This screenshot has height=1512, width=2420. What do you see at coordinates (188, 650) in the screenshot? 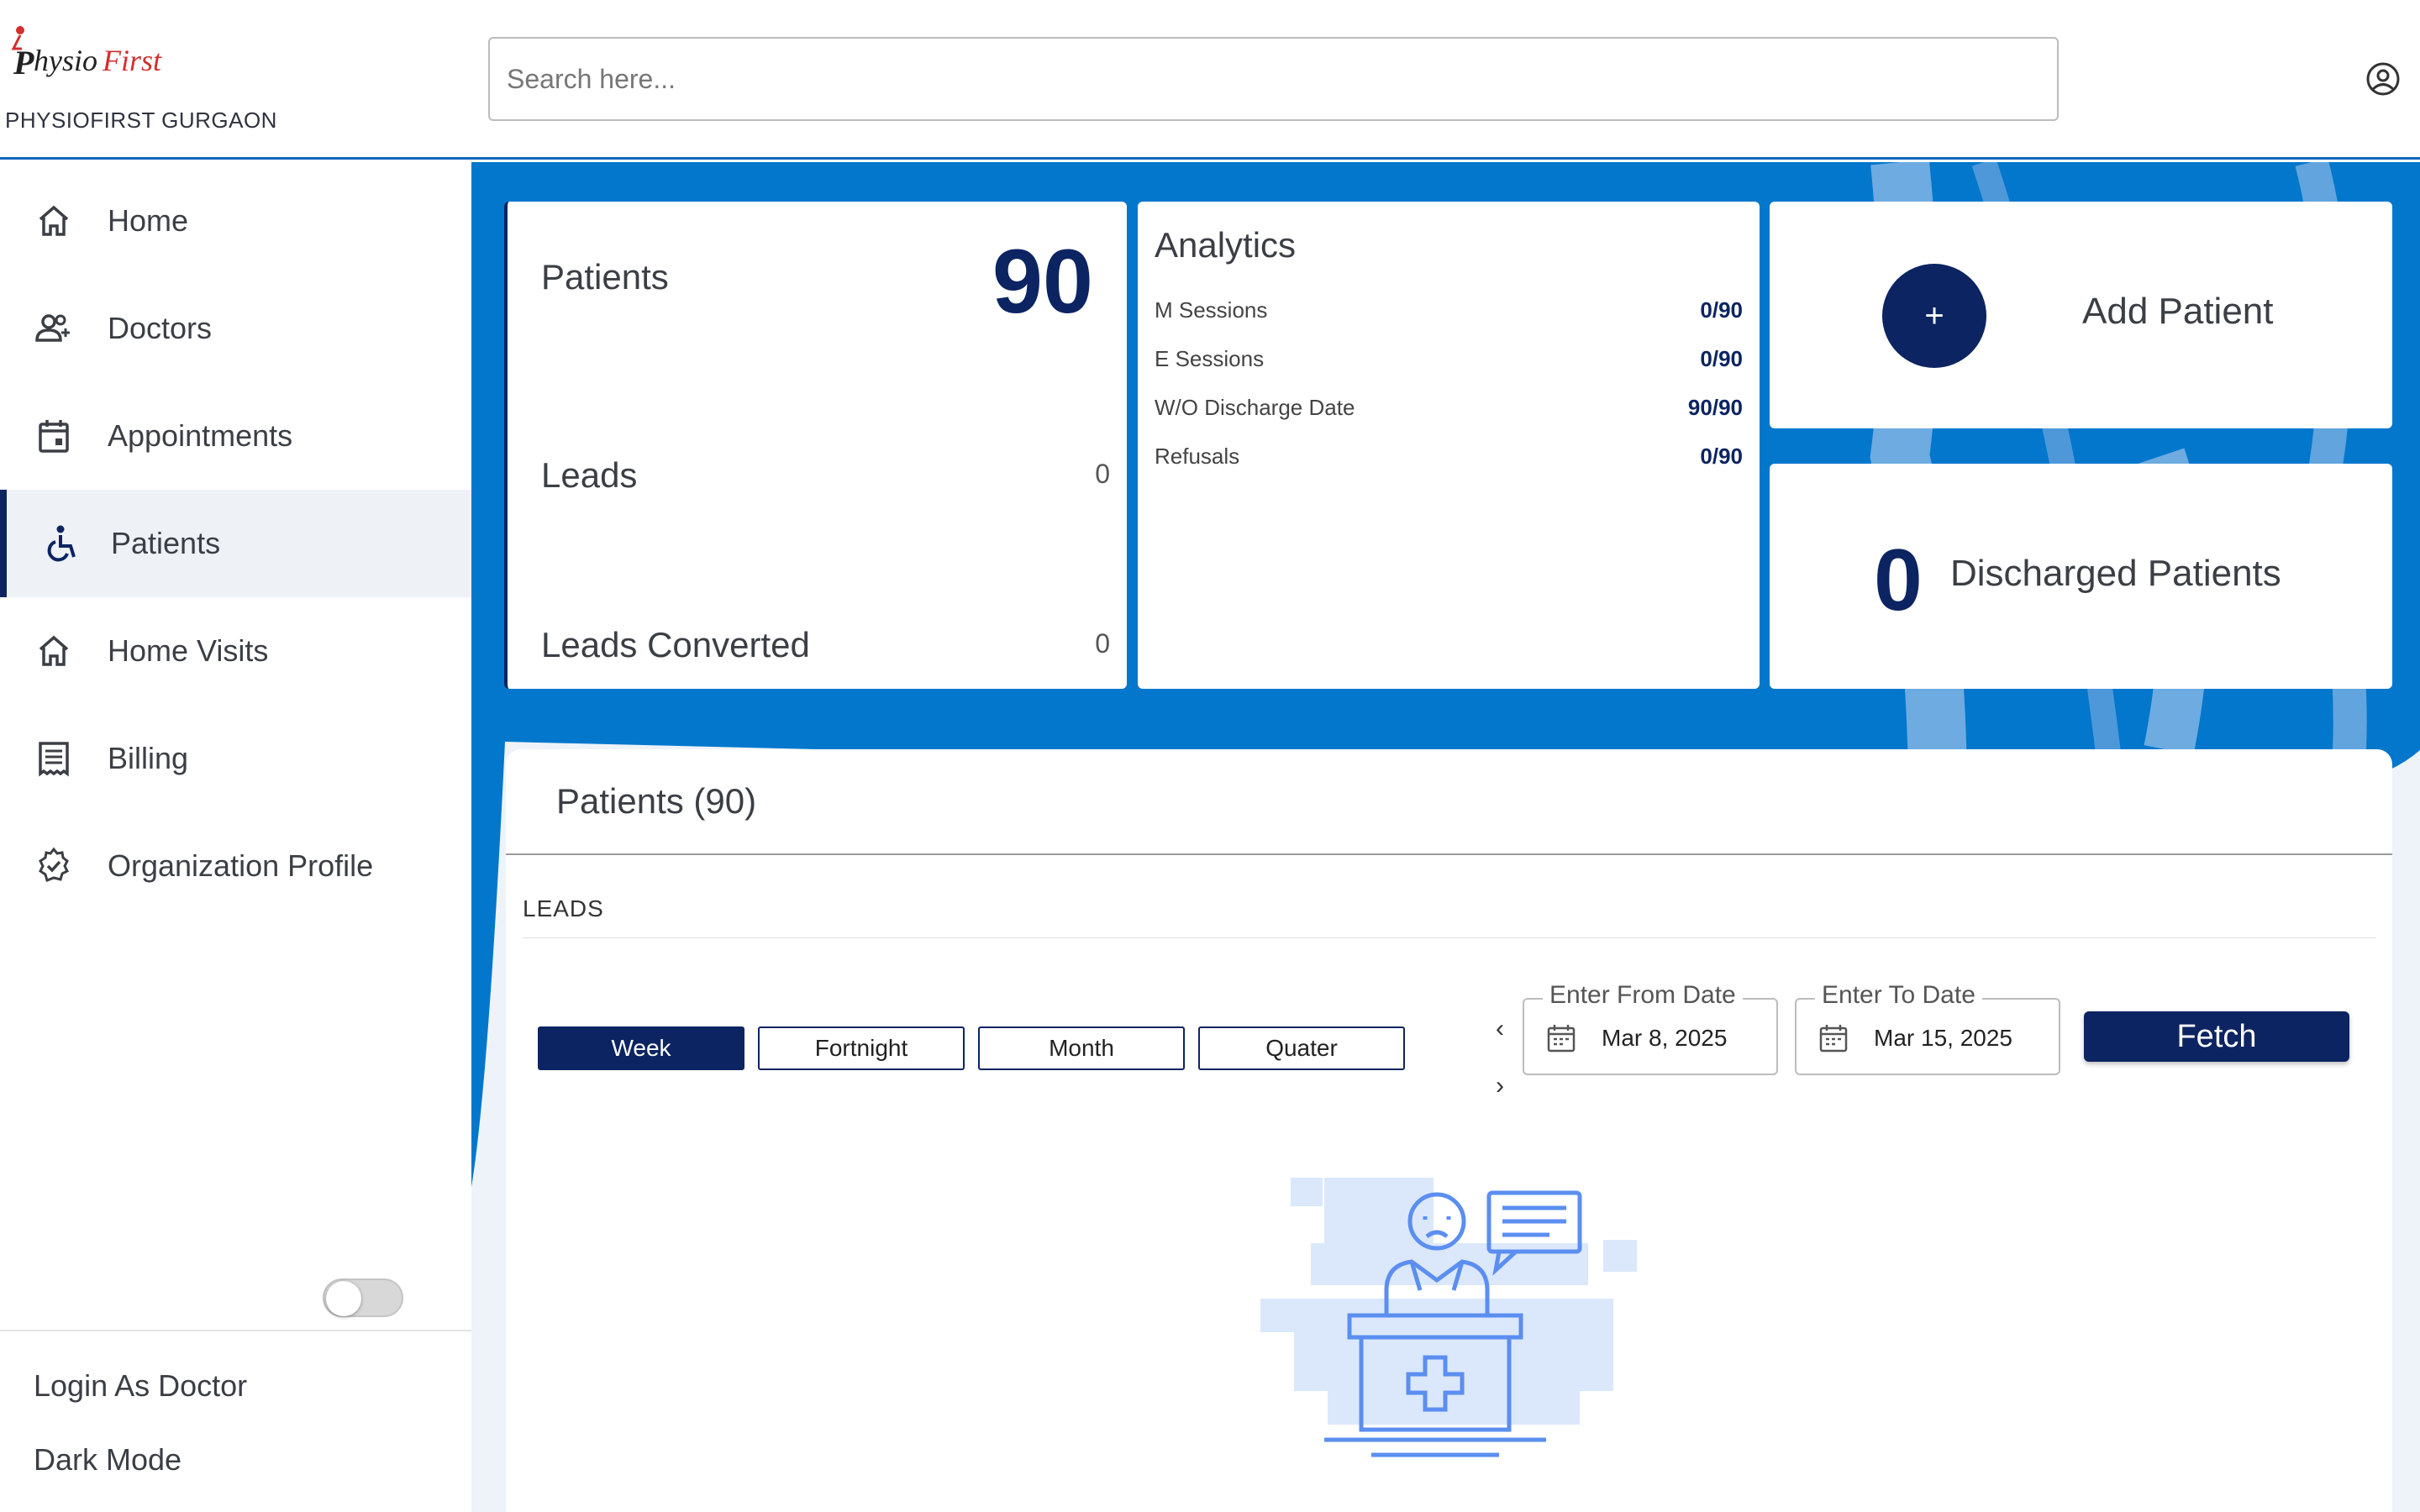
I see `sidebar-item-label: Home Visits` at bounding box center [188, 650].